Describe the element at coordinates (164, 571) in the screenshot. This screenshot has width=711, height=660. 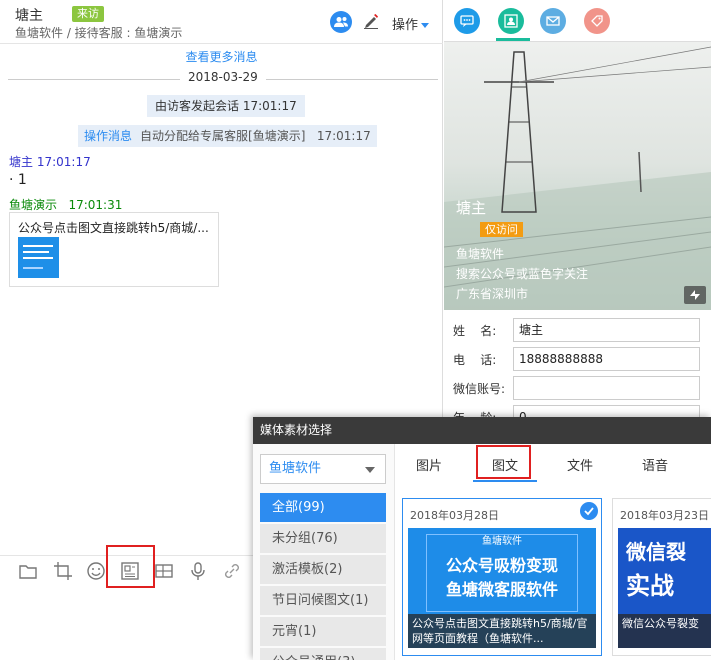
I see `layout-icon` at that location.